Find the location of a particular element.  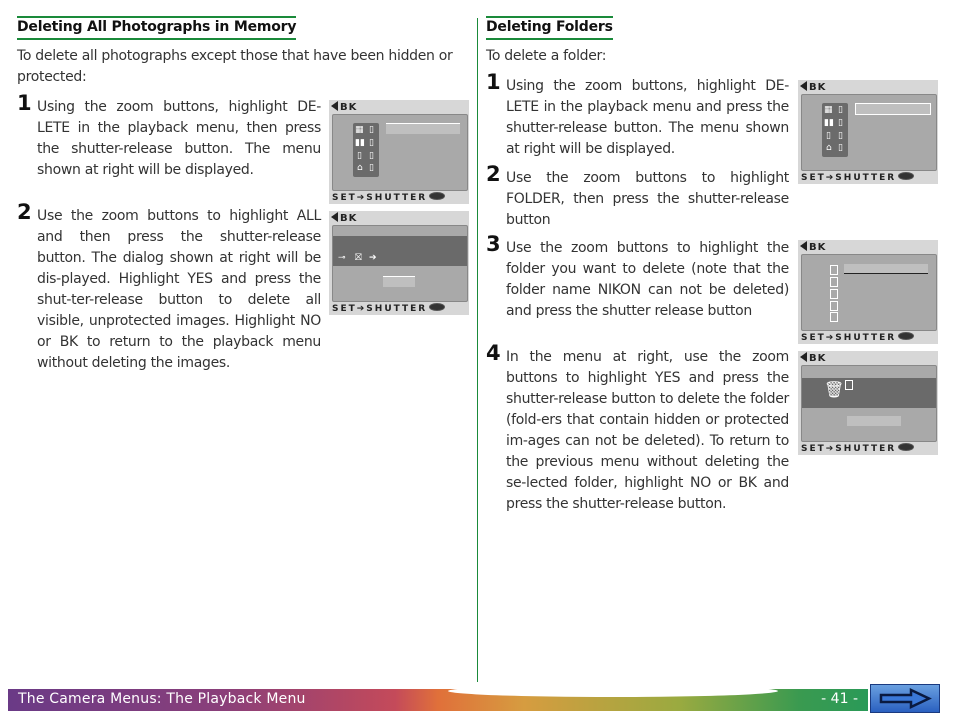

dialog-band: 🗑 is located at coordinates (869, 393).